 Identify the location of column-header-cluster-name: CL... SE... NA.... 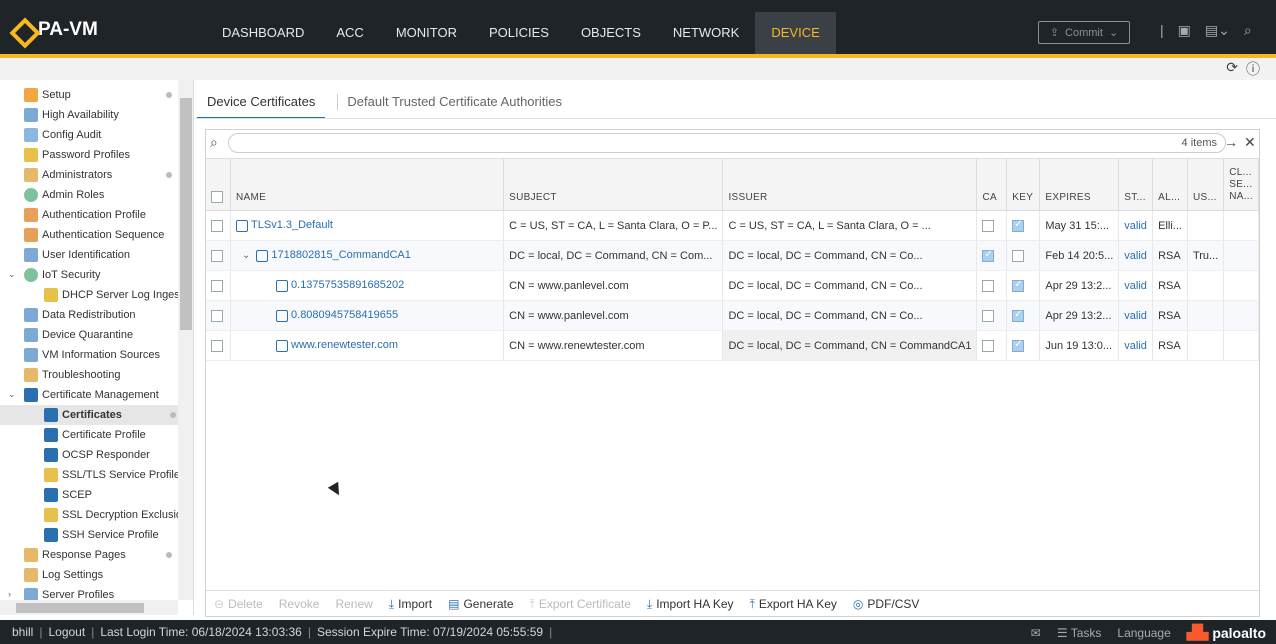
(1241, 184).